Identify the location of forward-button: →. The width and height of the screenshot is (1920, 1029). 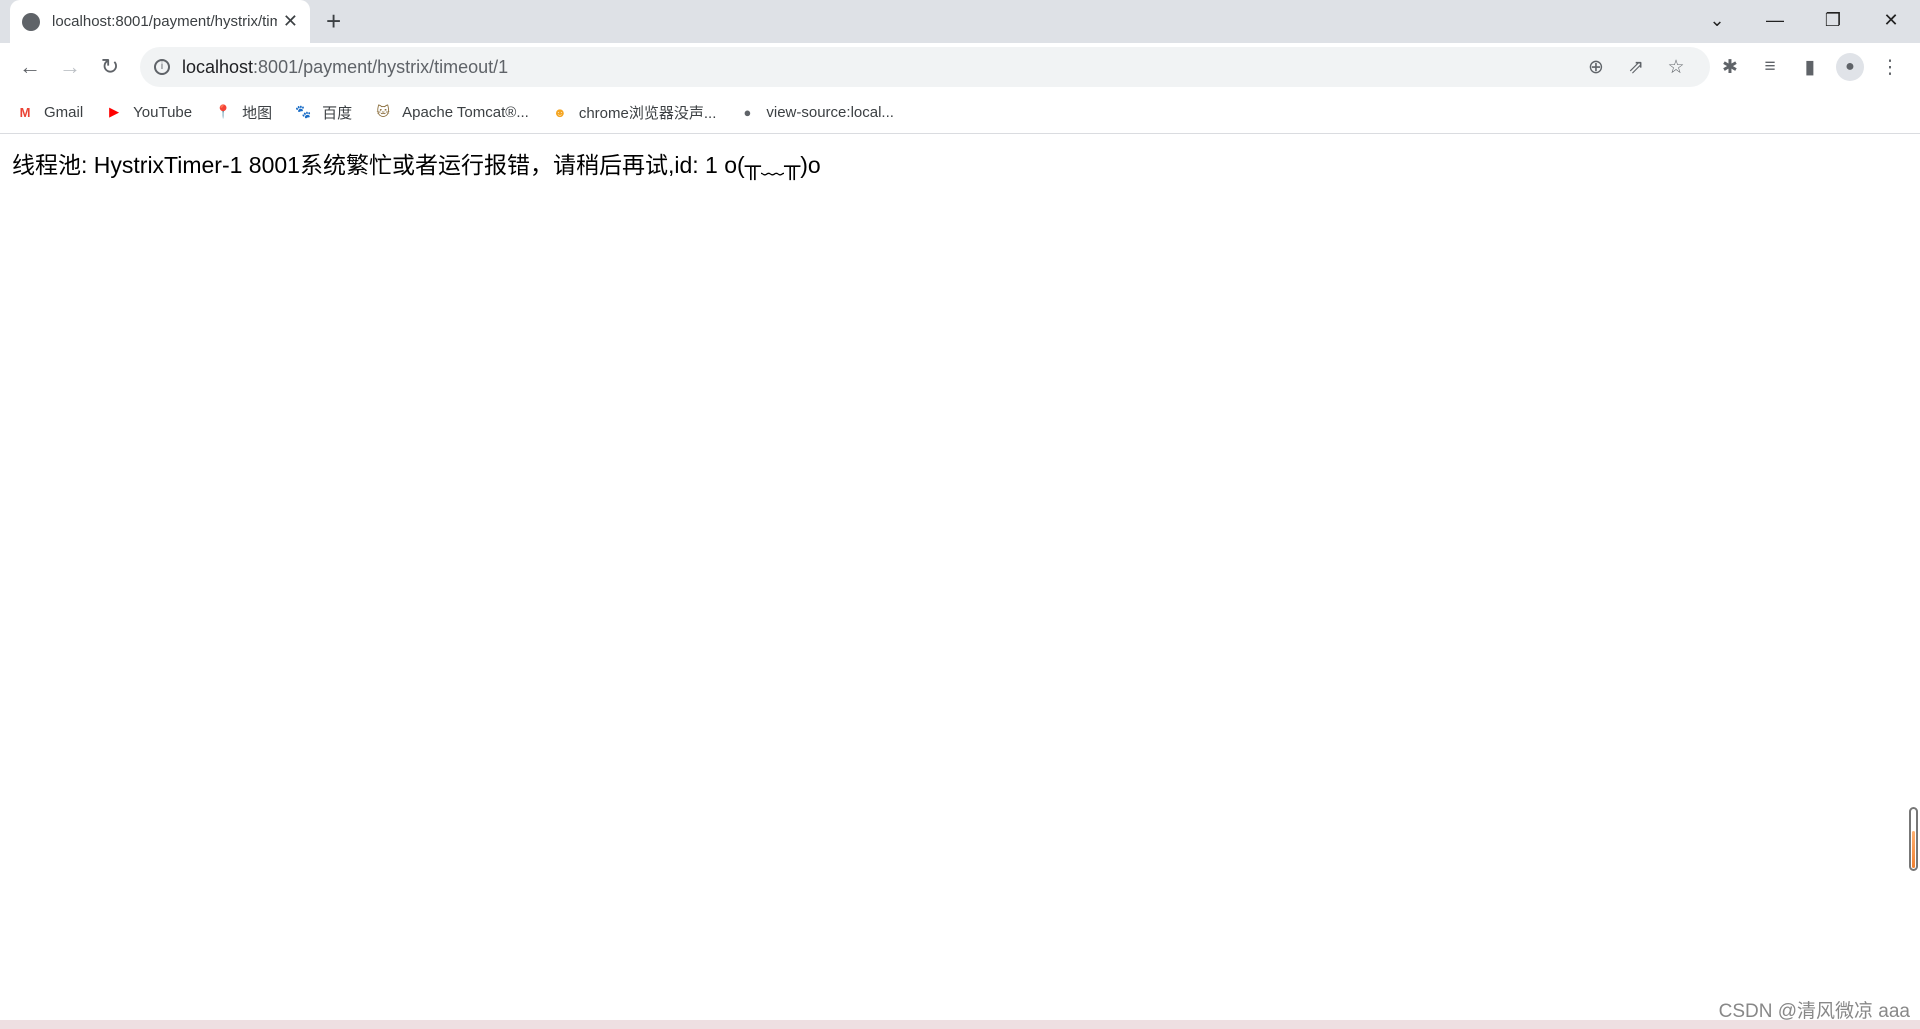
(70, 67).